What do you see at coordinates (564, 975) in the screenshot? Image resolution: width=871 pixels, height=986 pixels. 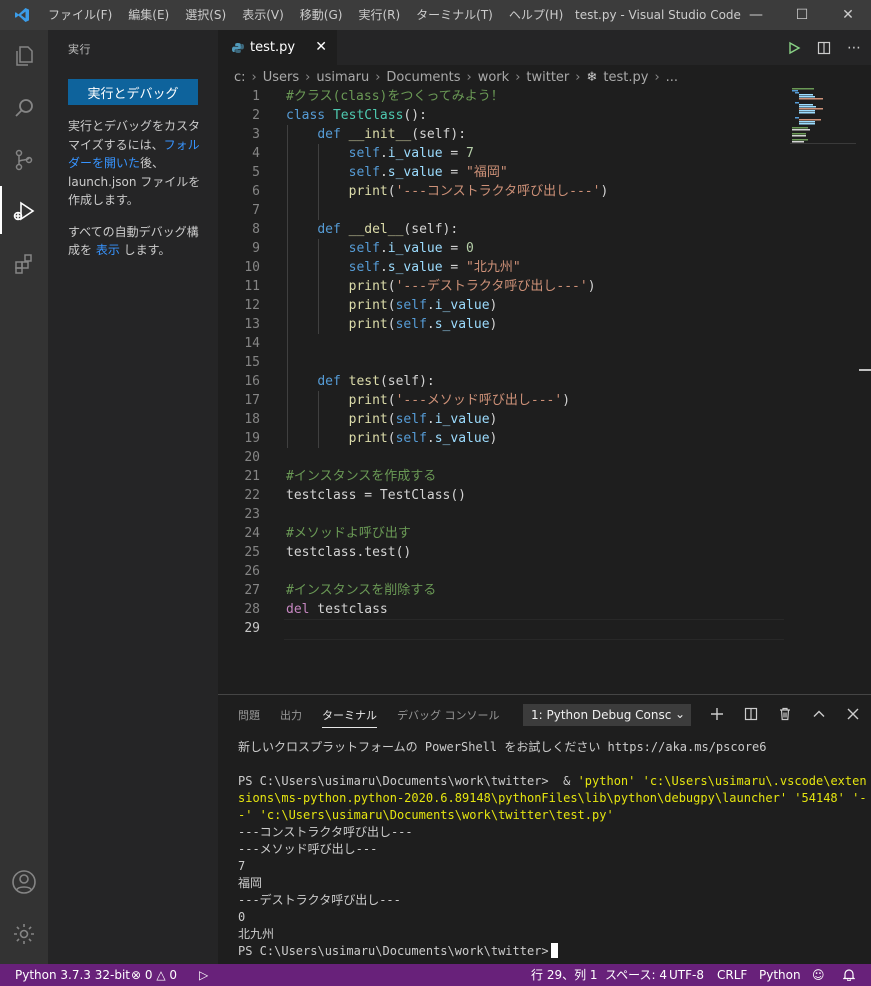 I see `cursor-position: 行 29、列 1` at bounding box center [564, 975].